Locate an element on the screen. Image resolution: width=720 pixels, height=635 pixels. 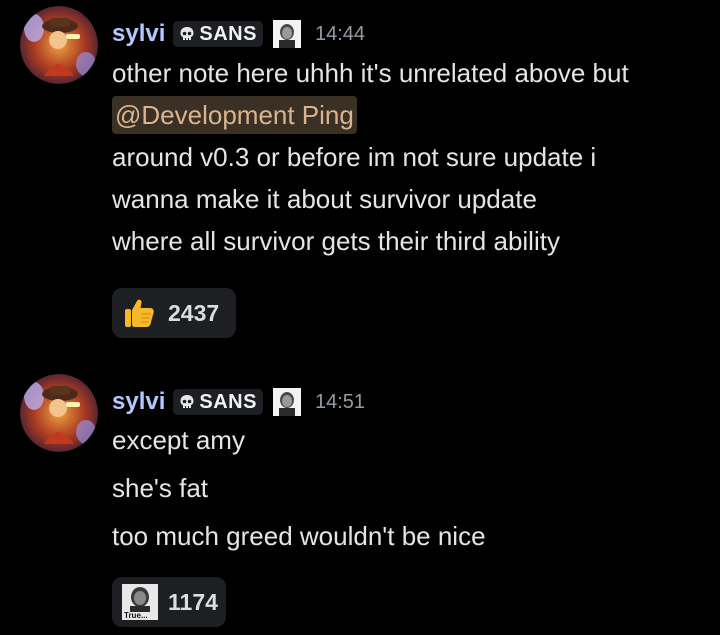
message-header: sylvi SANS 14:44 is located at coordinates (238, 34).